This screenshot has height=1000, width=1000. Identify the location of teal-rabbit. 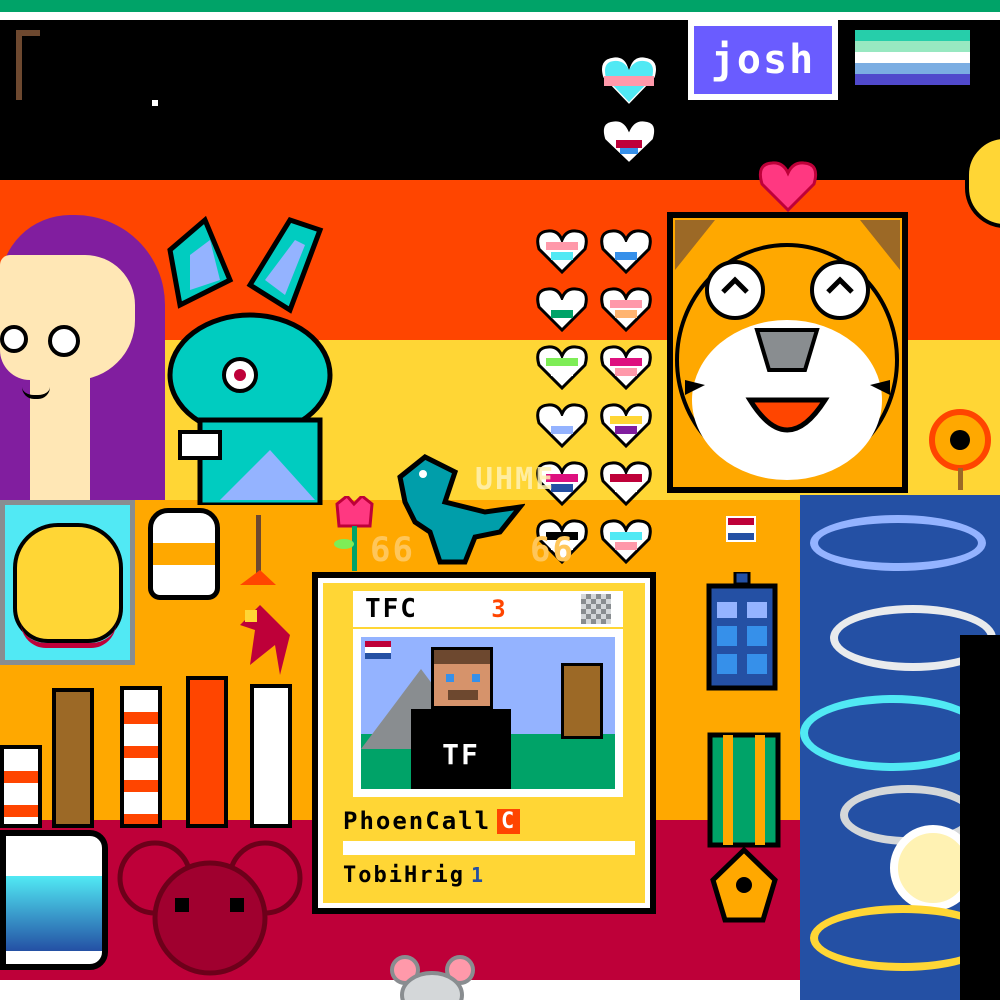
(250, 360).